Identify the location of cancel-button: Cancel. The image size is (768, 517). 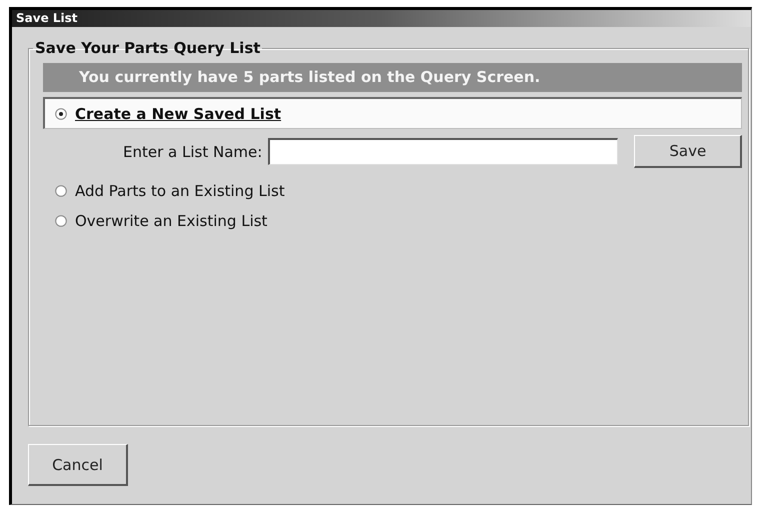
(78, 465).